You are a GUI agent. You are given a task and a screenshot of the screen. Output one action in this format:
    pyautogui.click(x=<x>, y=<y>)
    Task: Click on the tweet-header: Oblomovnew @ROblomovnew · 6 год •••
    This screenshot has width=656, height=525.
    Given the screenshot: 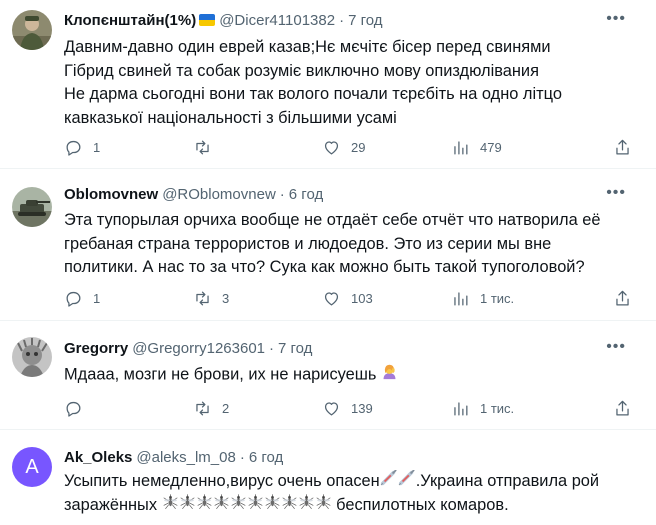 What is the action you would take?
    pyautogui.click(x=352, y=194)
    